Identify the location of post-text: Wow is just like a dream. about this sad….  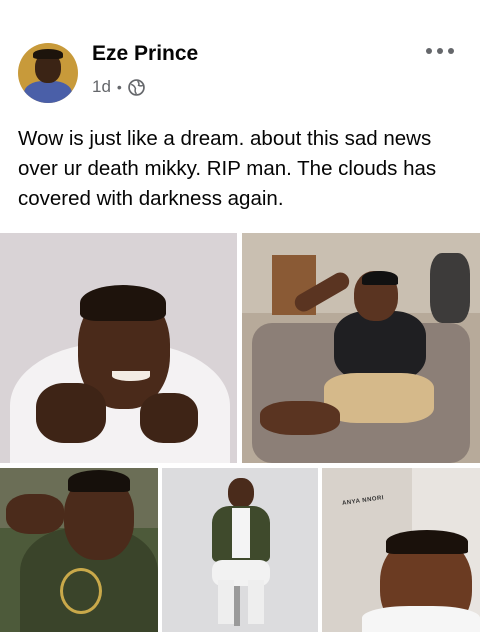
(227, 168).